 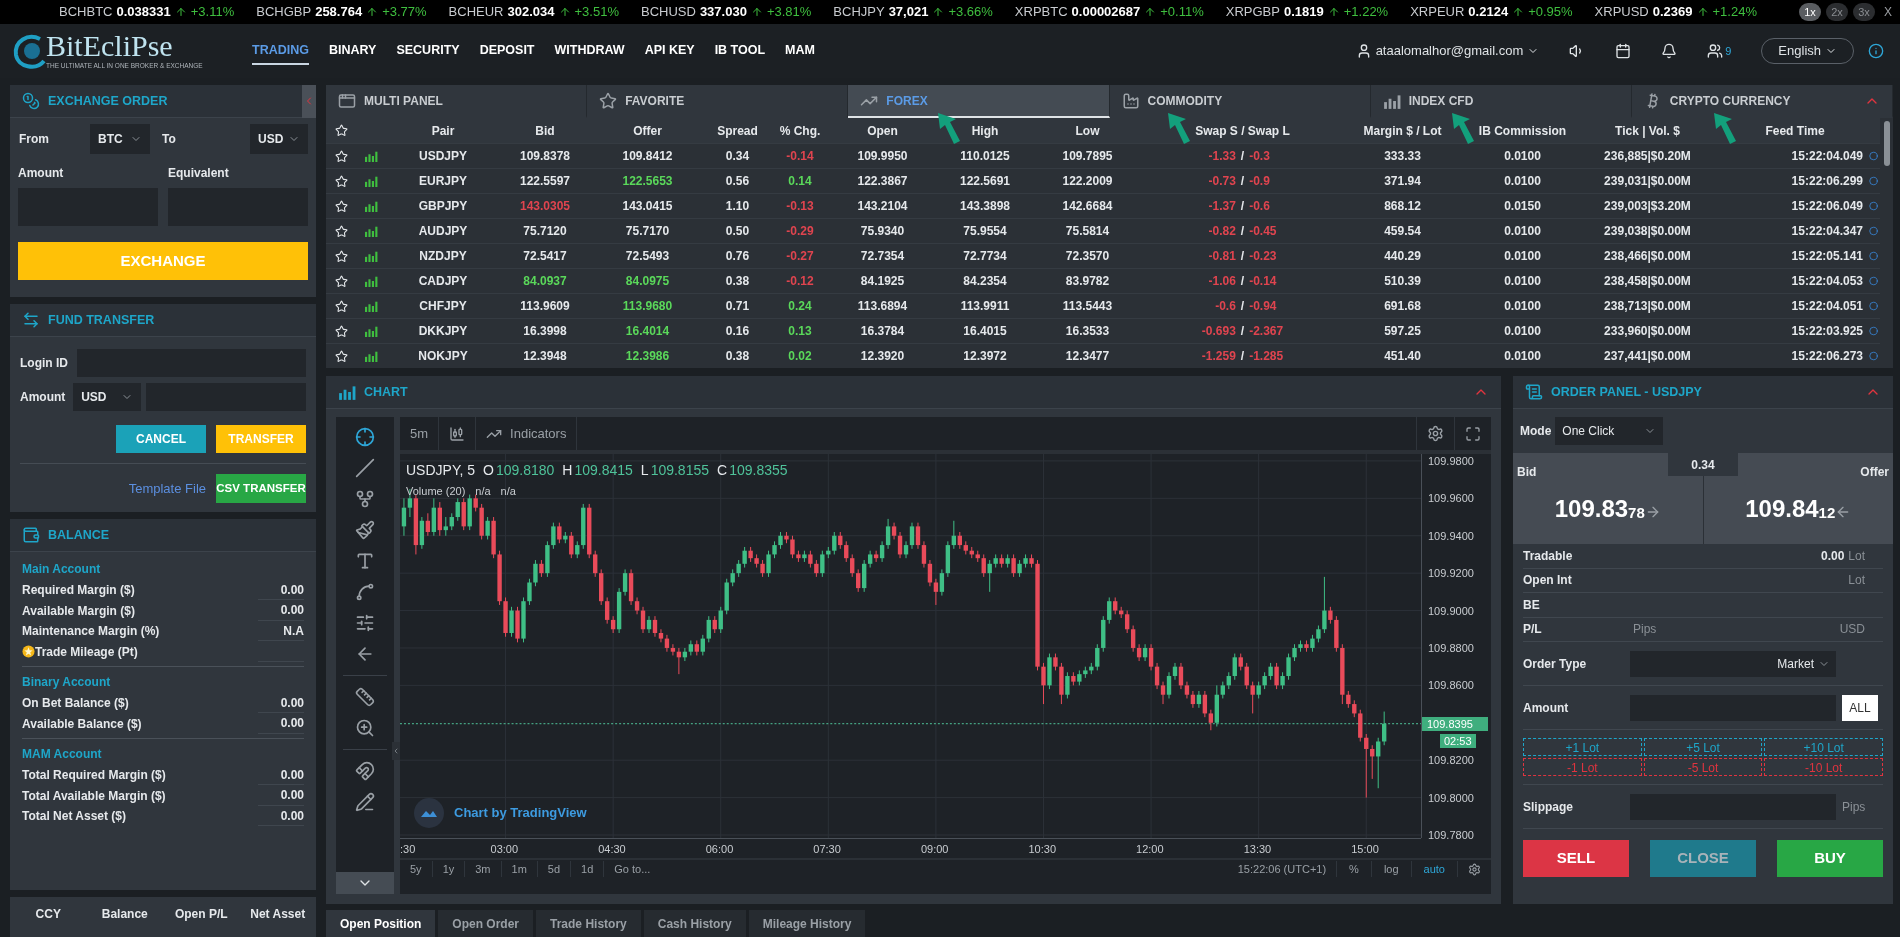 I want to click on trade-action-button: SELL, so click(x=1576, y=858).